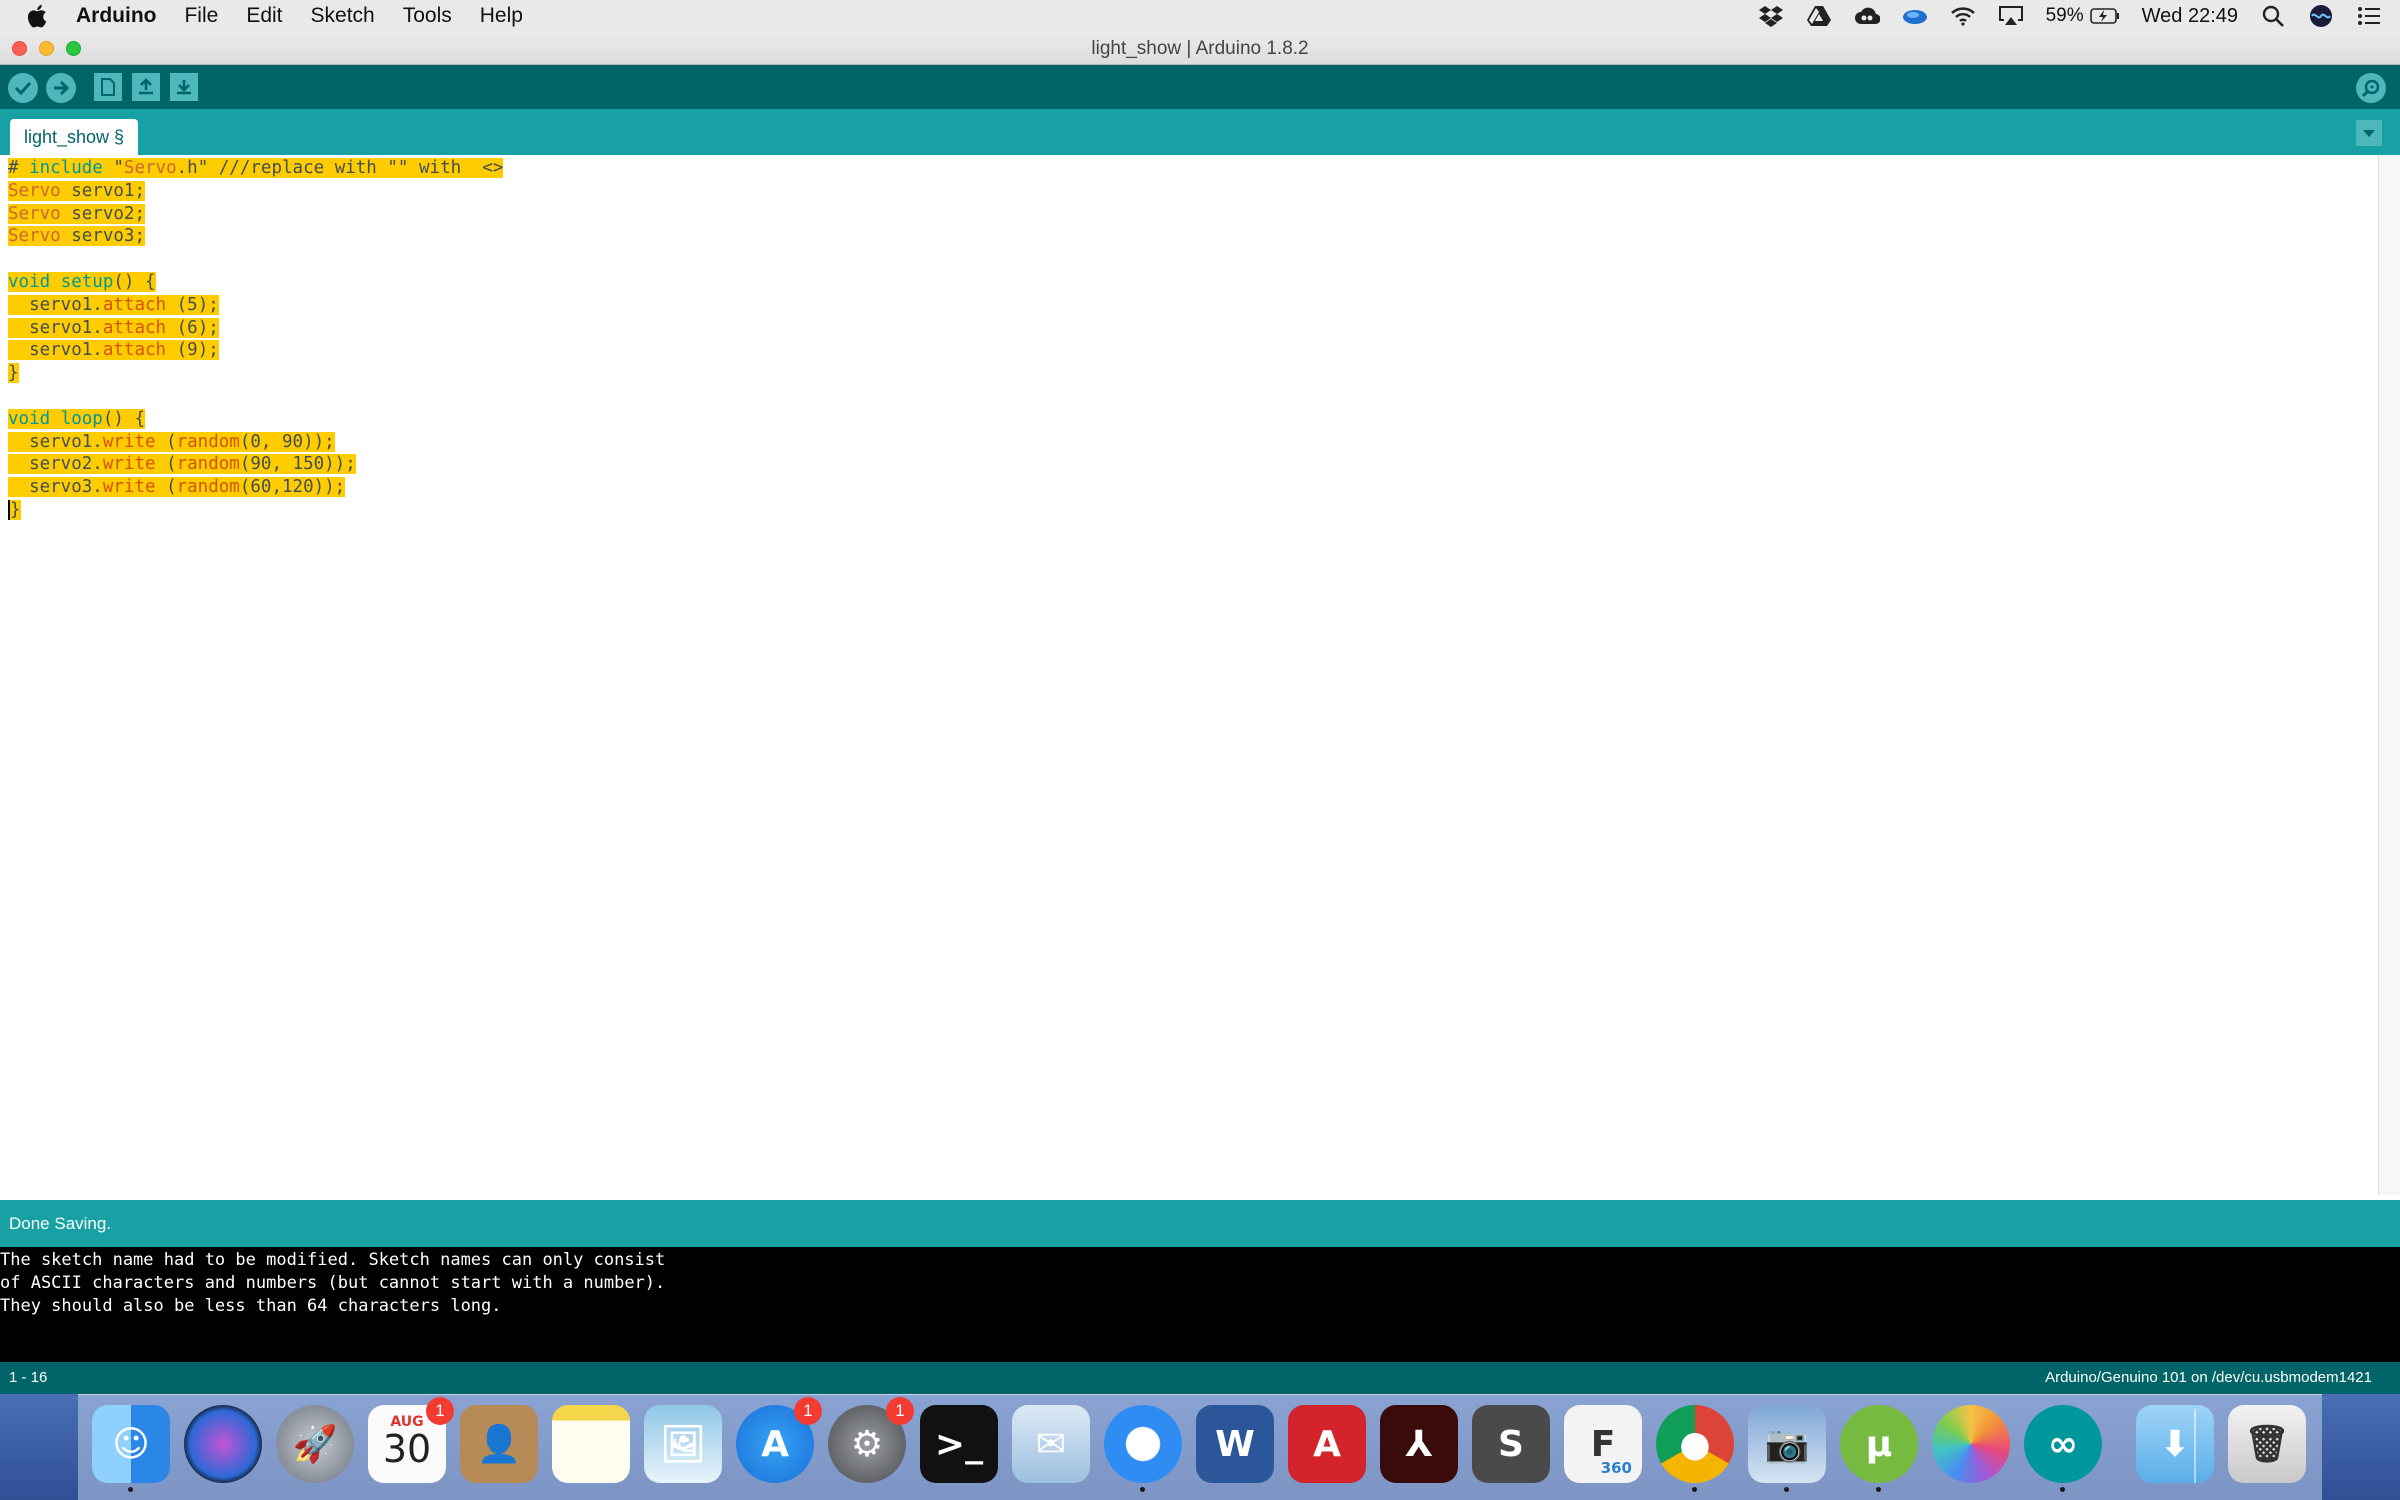 The width and height of the screenshot is (2400, 1500). I want to click on menu-tools: Tools, so click(427, 16).